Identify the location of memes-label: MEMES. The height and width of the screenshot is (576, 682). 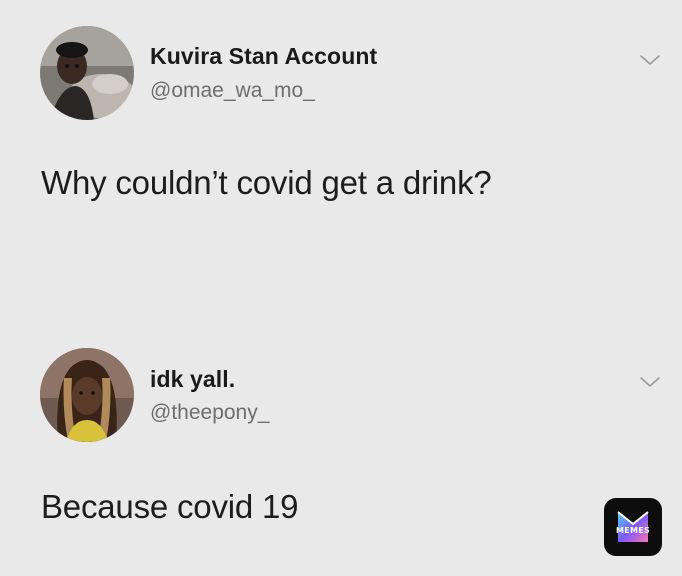
(633, 530).